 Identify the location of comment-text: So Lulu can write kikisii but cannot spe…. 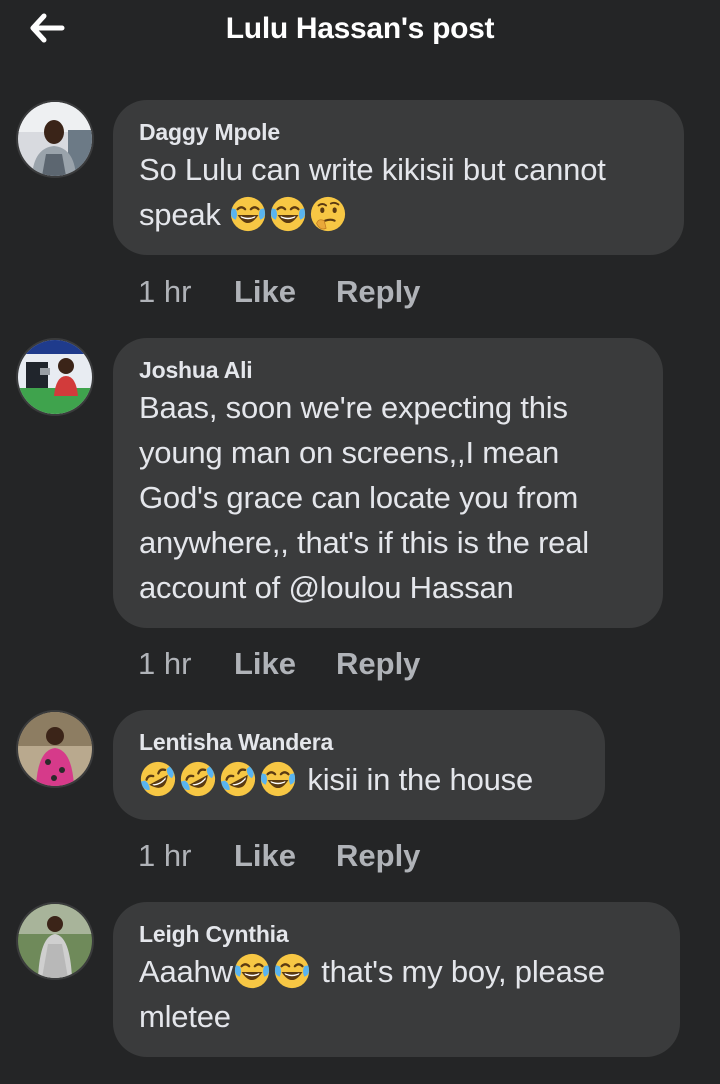
(398, 192).